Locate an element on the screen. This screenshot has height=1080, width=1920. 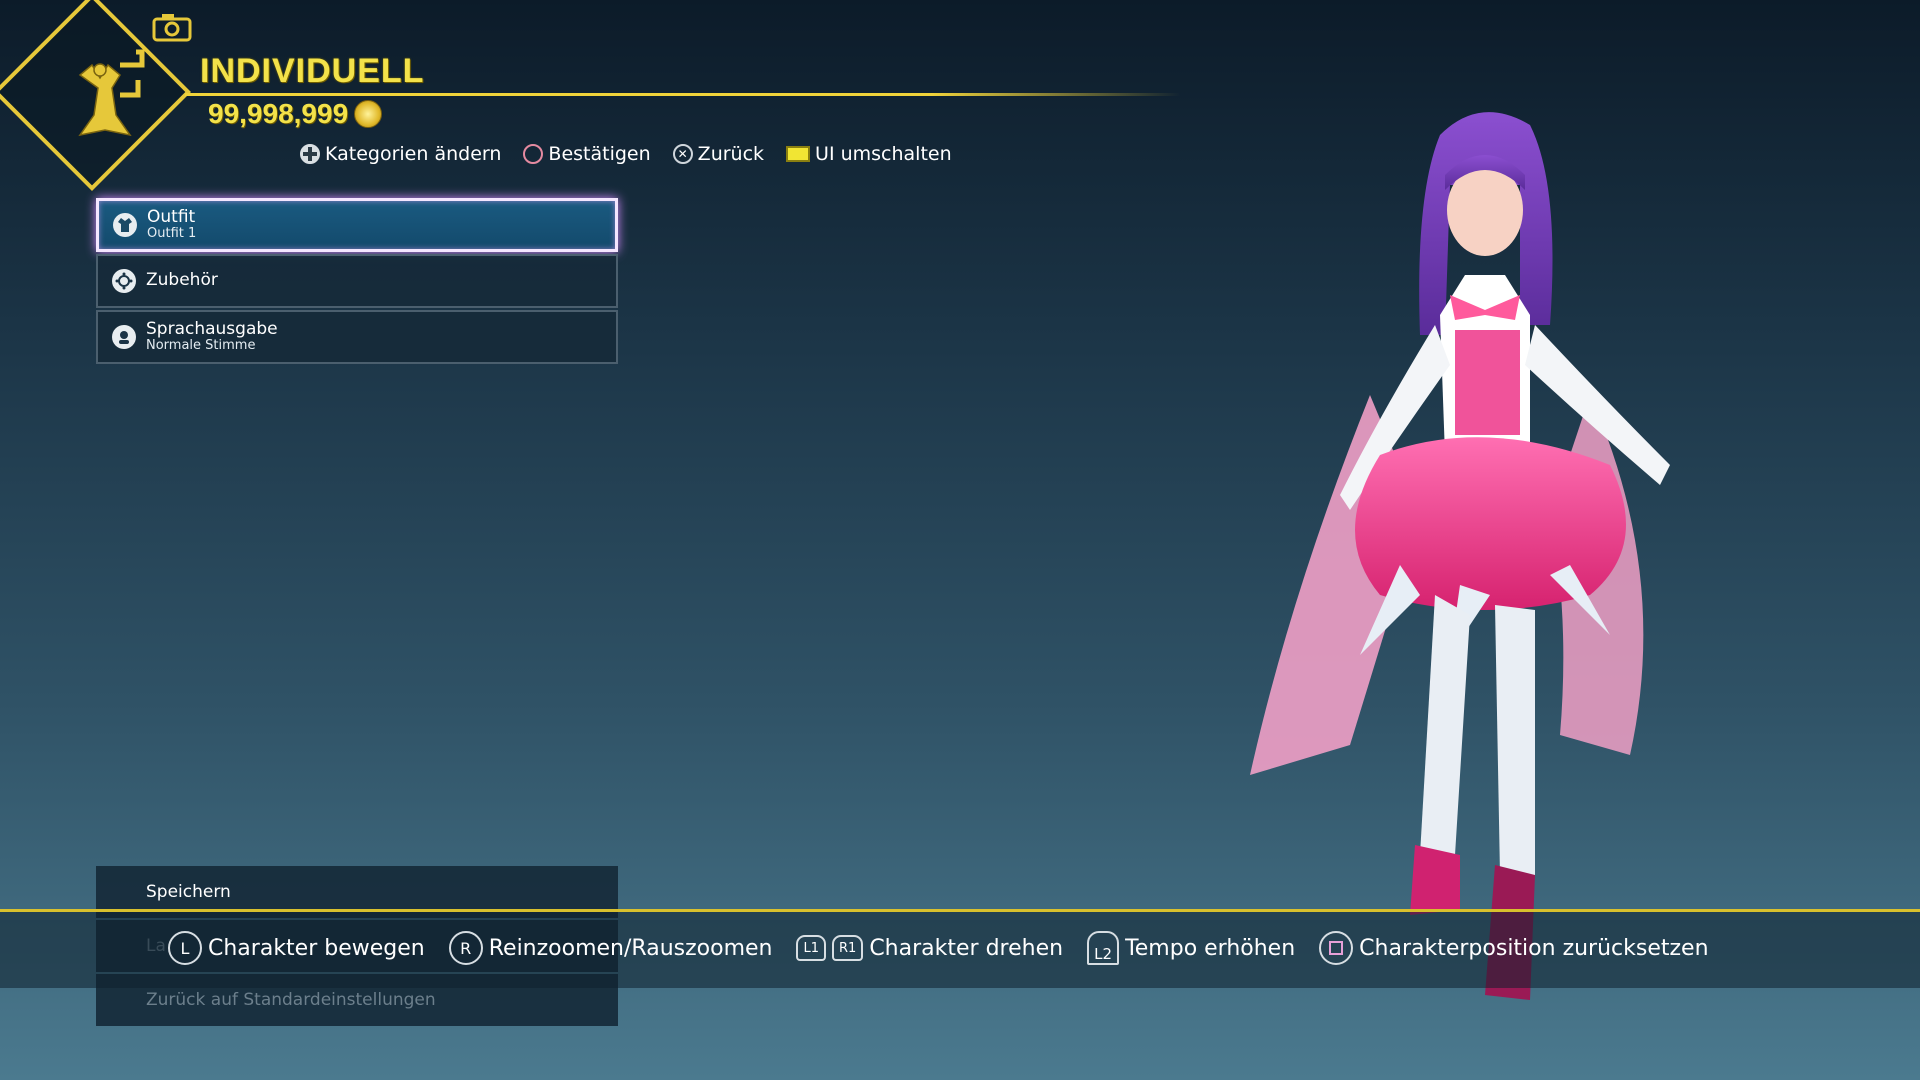
menu-item-voice: Sprachausgabe Normale Stimme is located at coordinates (357, 337).